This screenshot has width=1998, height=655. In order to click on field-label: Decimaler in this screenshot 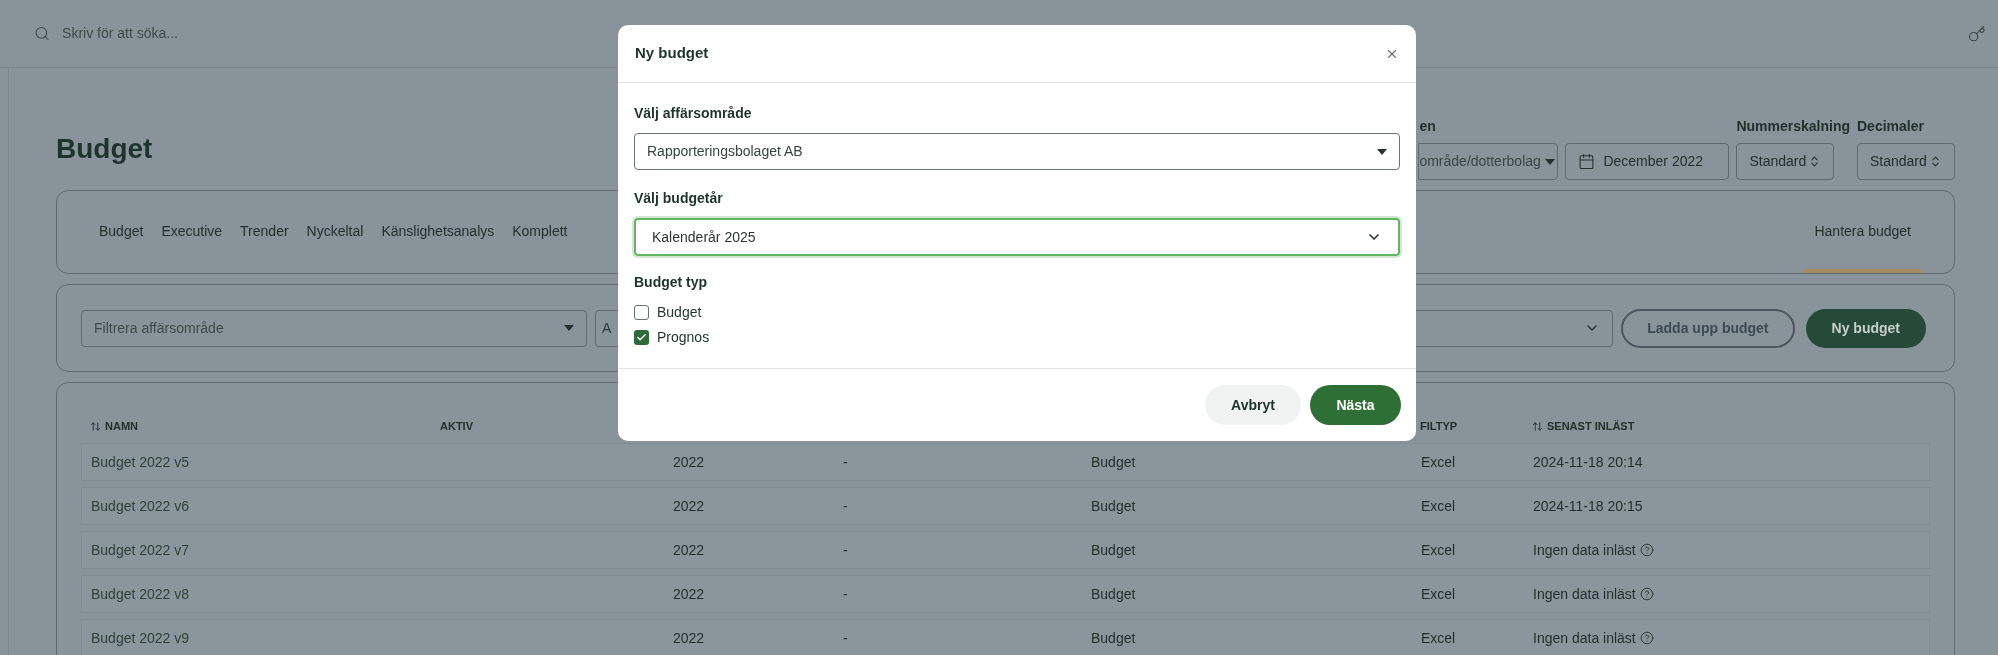, I will do `click(1891, 126)`.